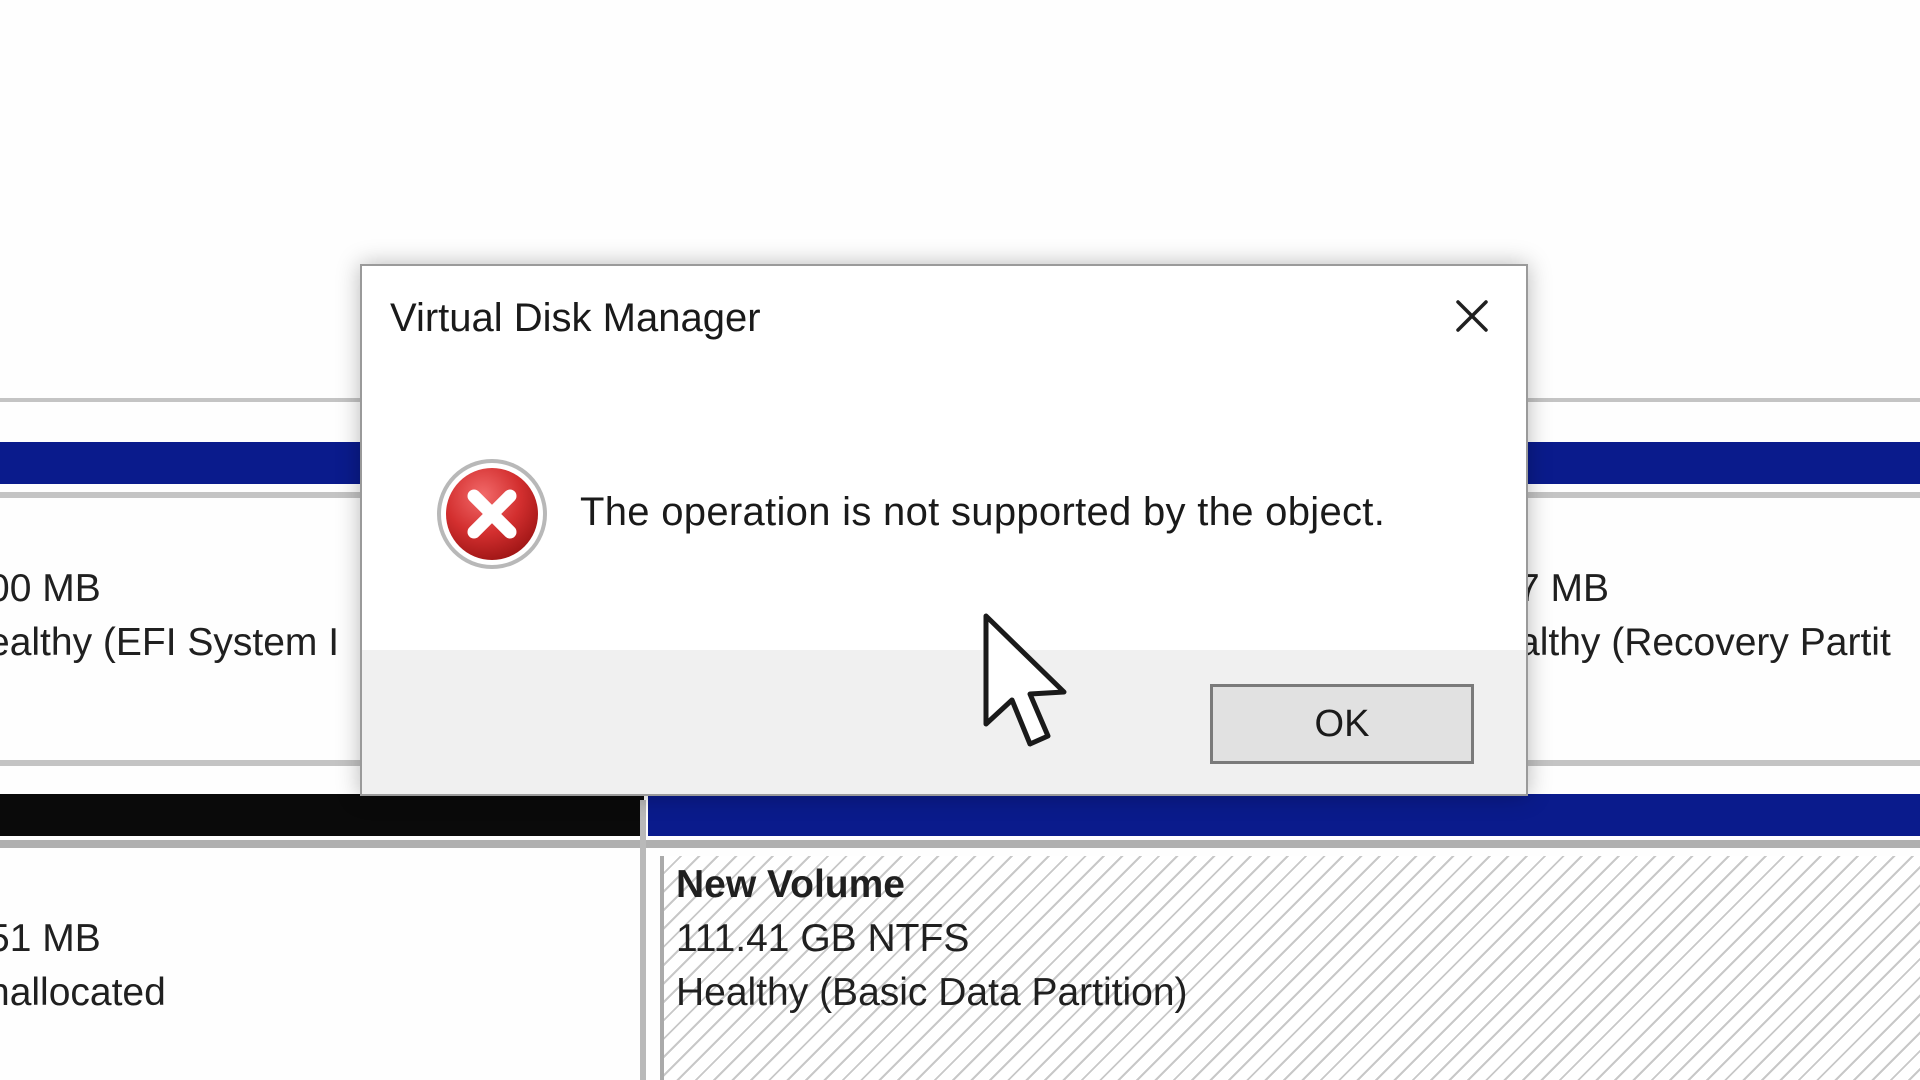 This screenshot has width=1920, height=1080. I want to click on partition-status: nallocated, so click(83, 992).